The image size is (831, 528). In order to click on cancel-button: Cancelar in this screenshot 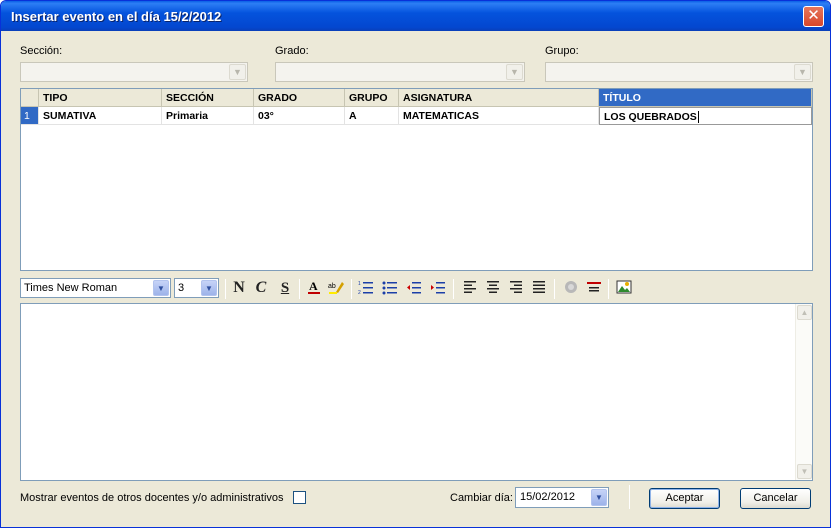, I will do `click(775, 498)`.